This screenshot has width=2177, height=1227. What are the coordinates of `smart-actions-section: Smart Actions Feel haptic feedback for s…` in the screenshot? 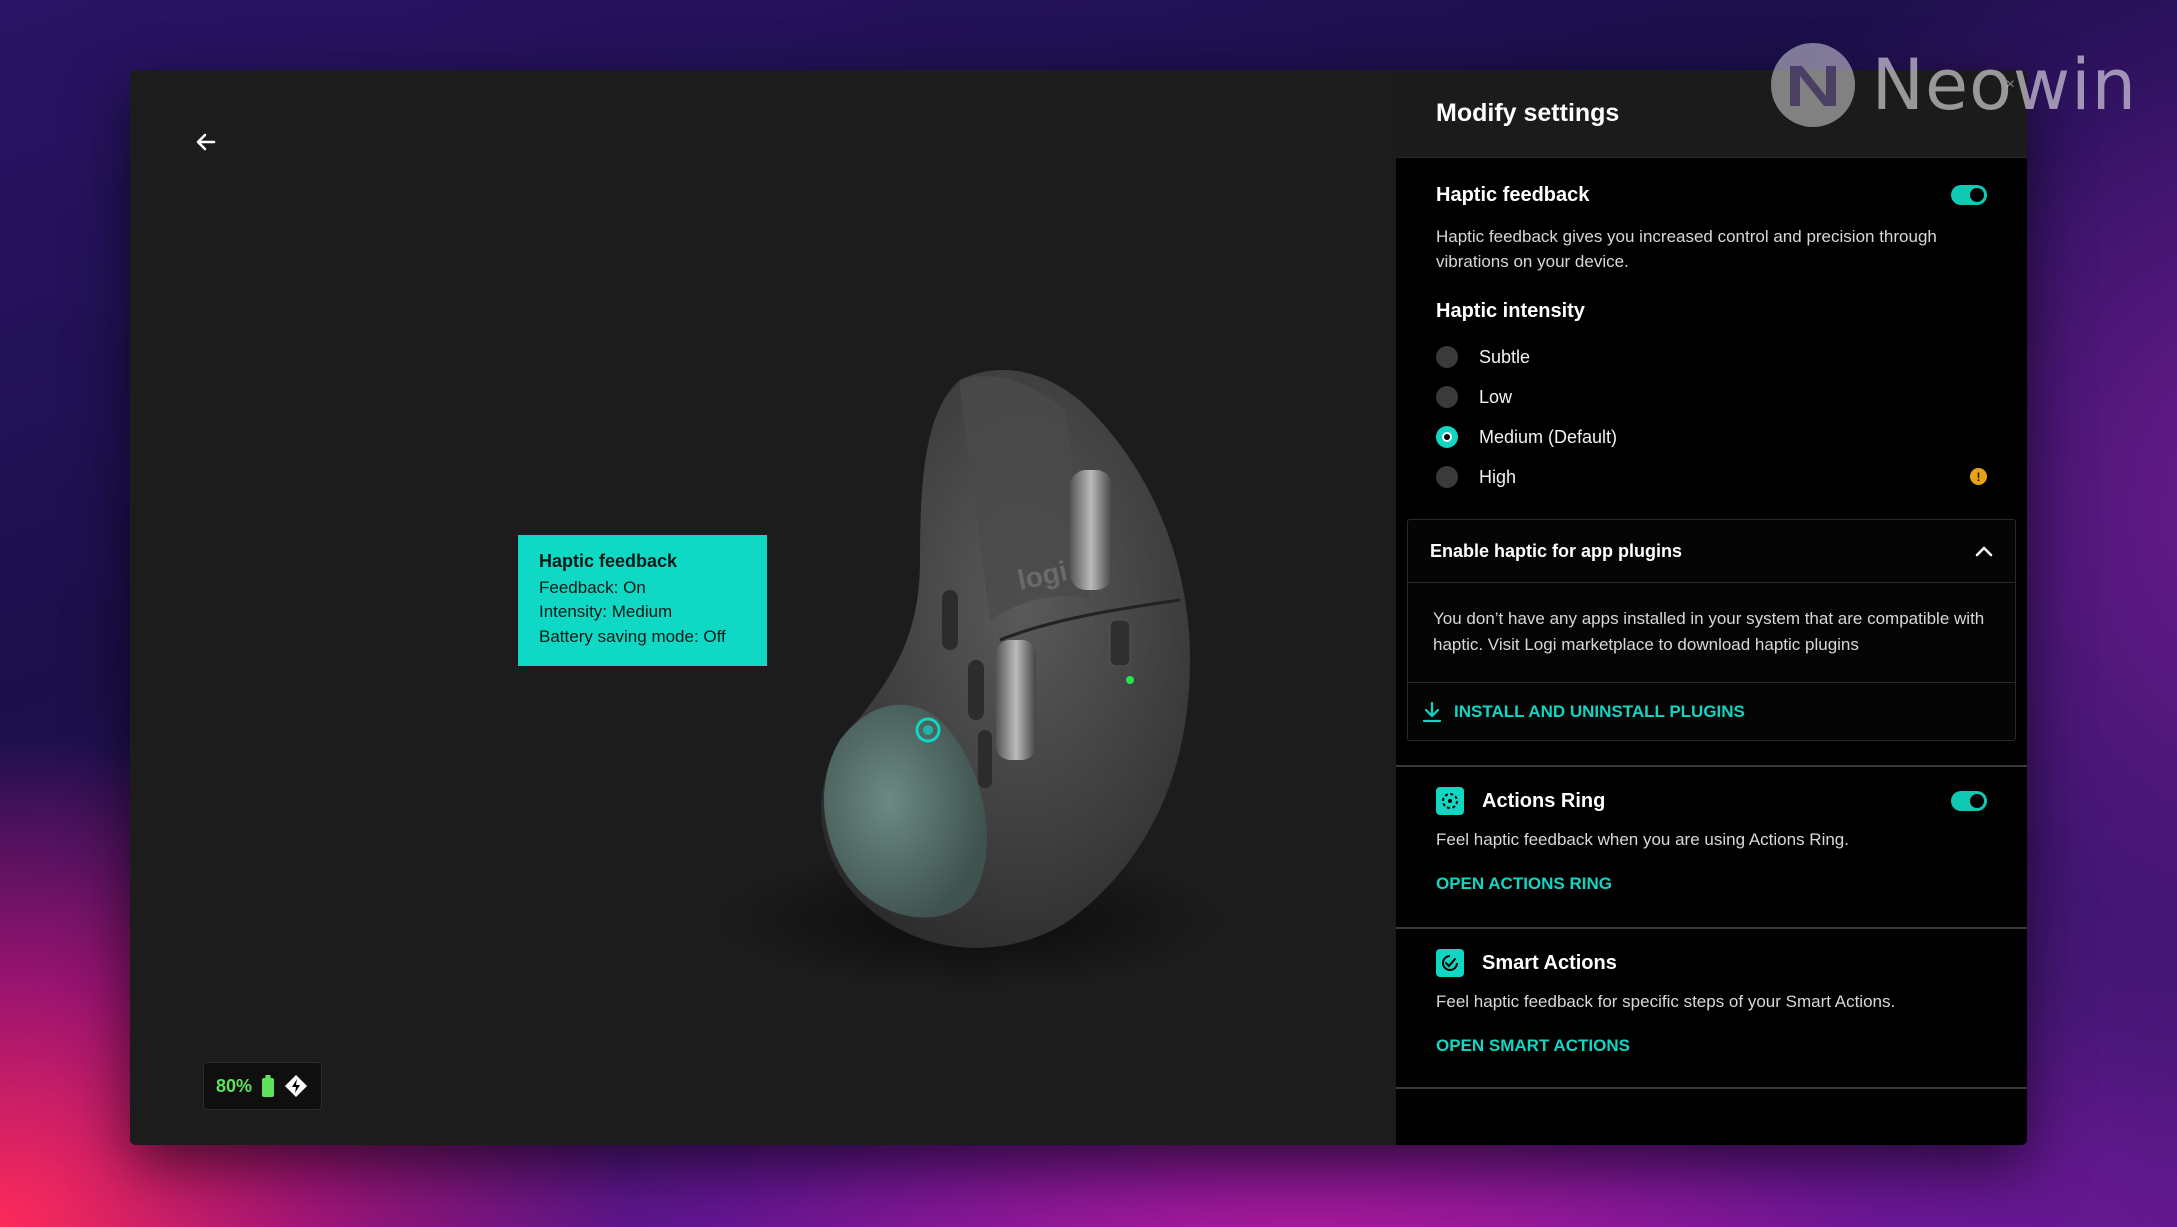 It's located at (1711, 1008).